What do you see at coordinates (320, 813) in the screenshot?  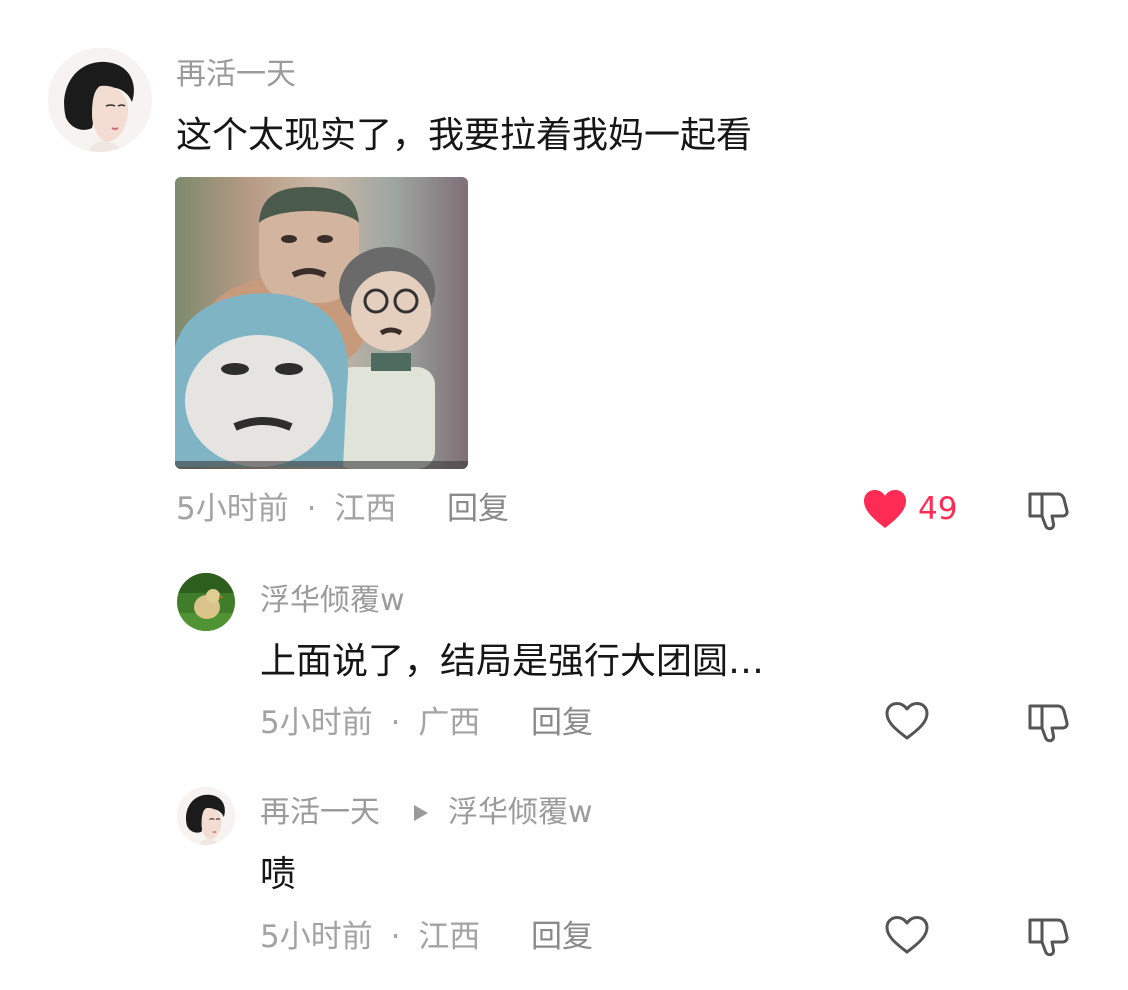 I see `reply-username: 再活一天` at bounding box center [320, 813].